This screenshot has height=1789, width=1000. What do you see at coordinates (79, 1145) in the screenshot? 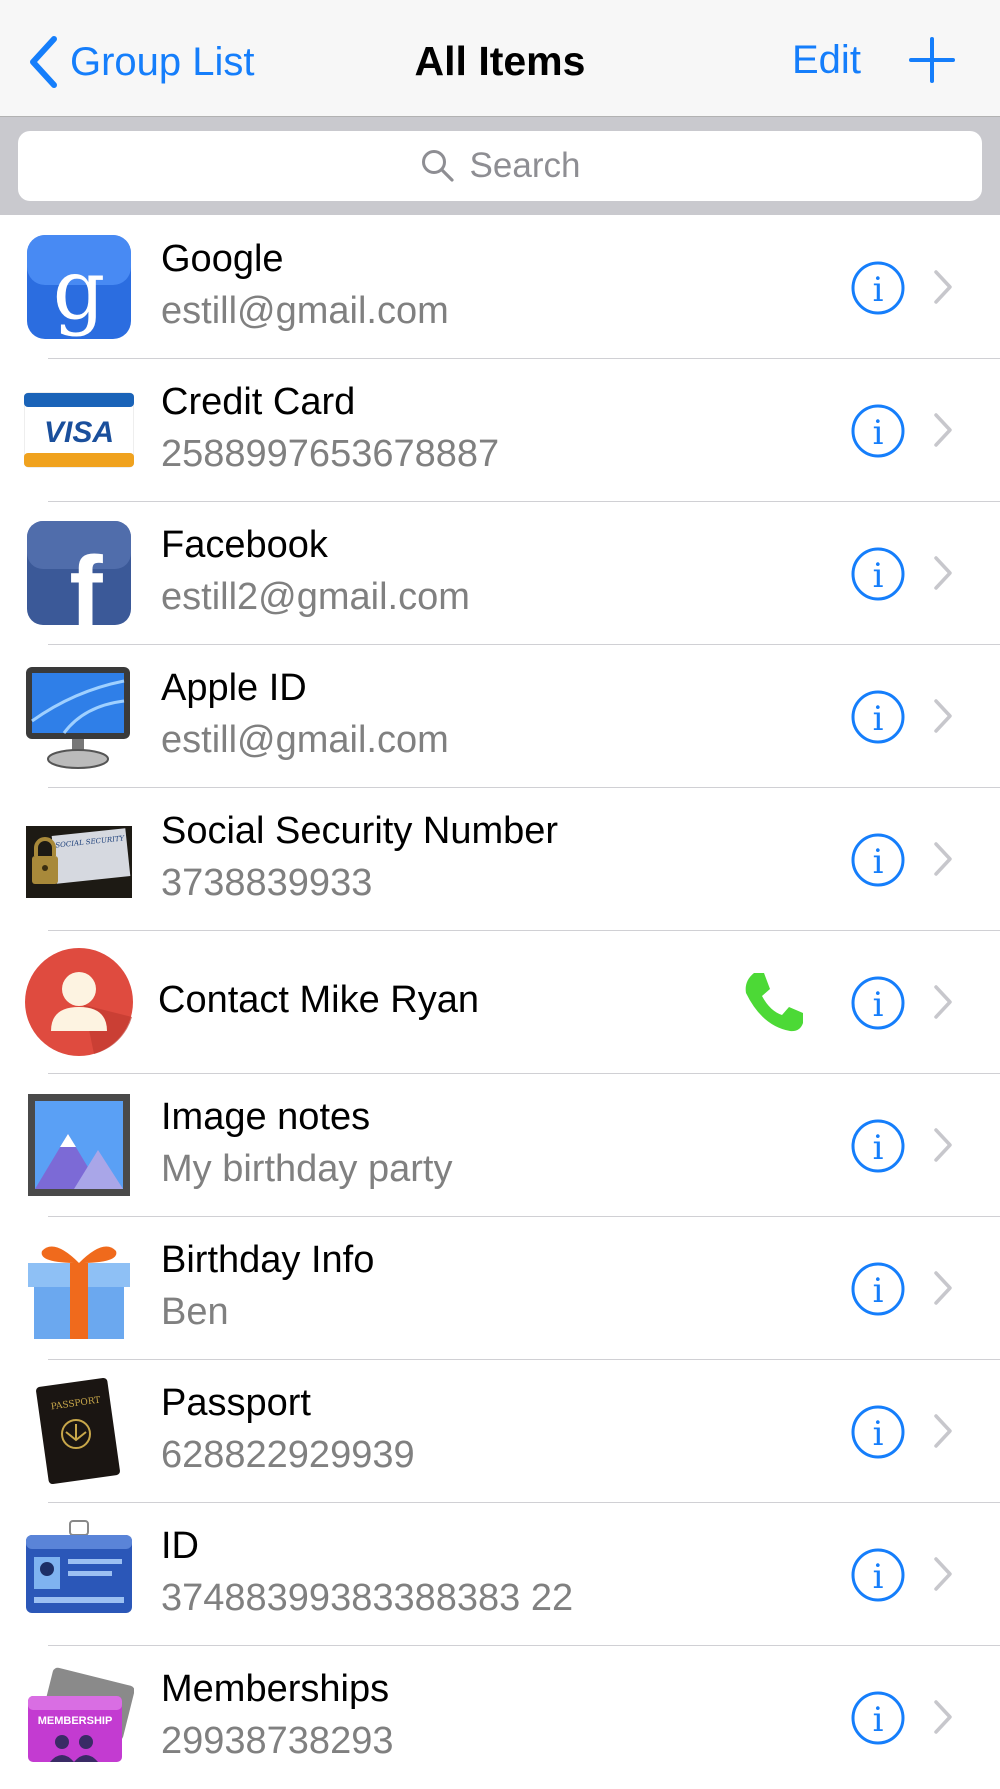
I see `picture-icon` at bounding box center [79, 1145].